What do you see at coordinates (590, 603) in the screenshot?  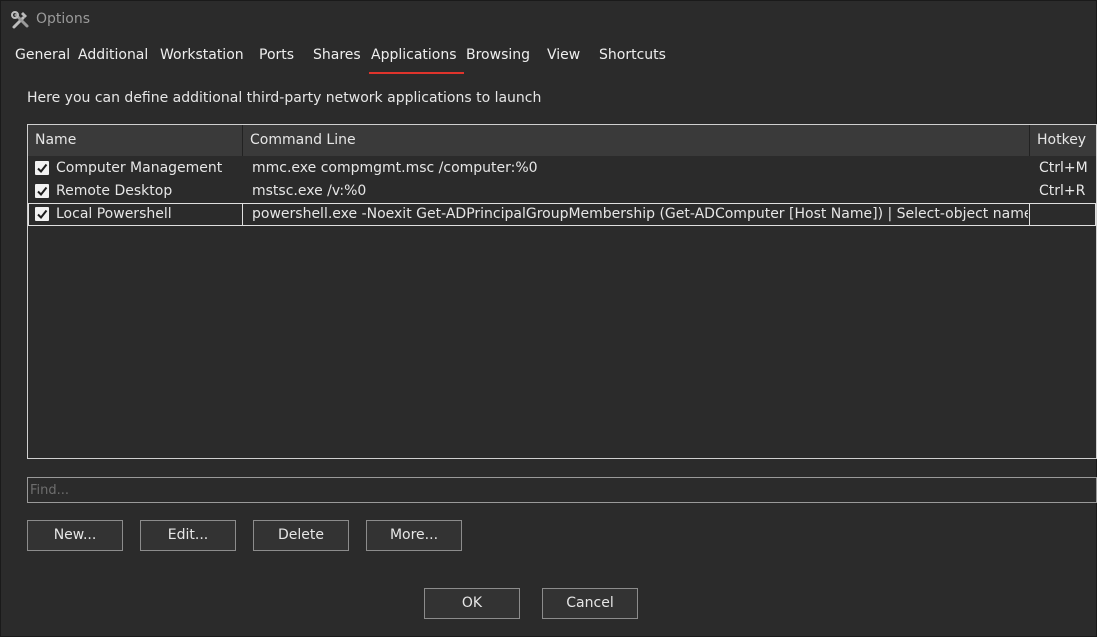 I see `cancel-button: Cancel` at bounding box center [590, 603].